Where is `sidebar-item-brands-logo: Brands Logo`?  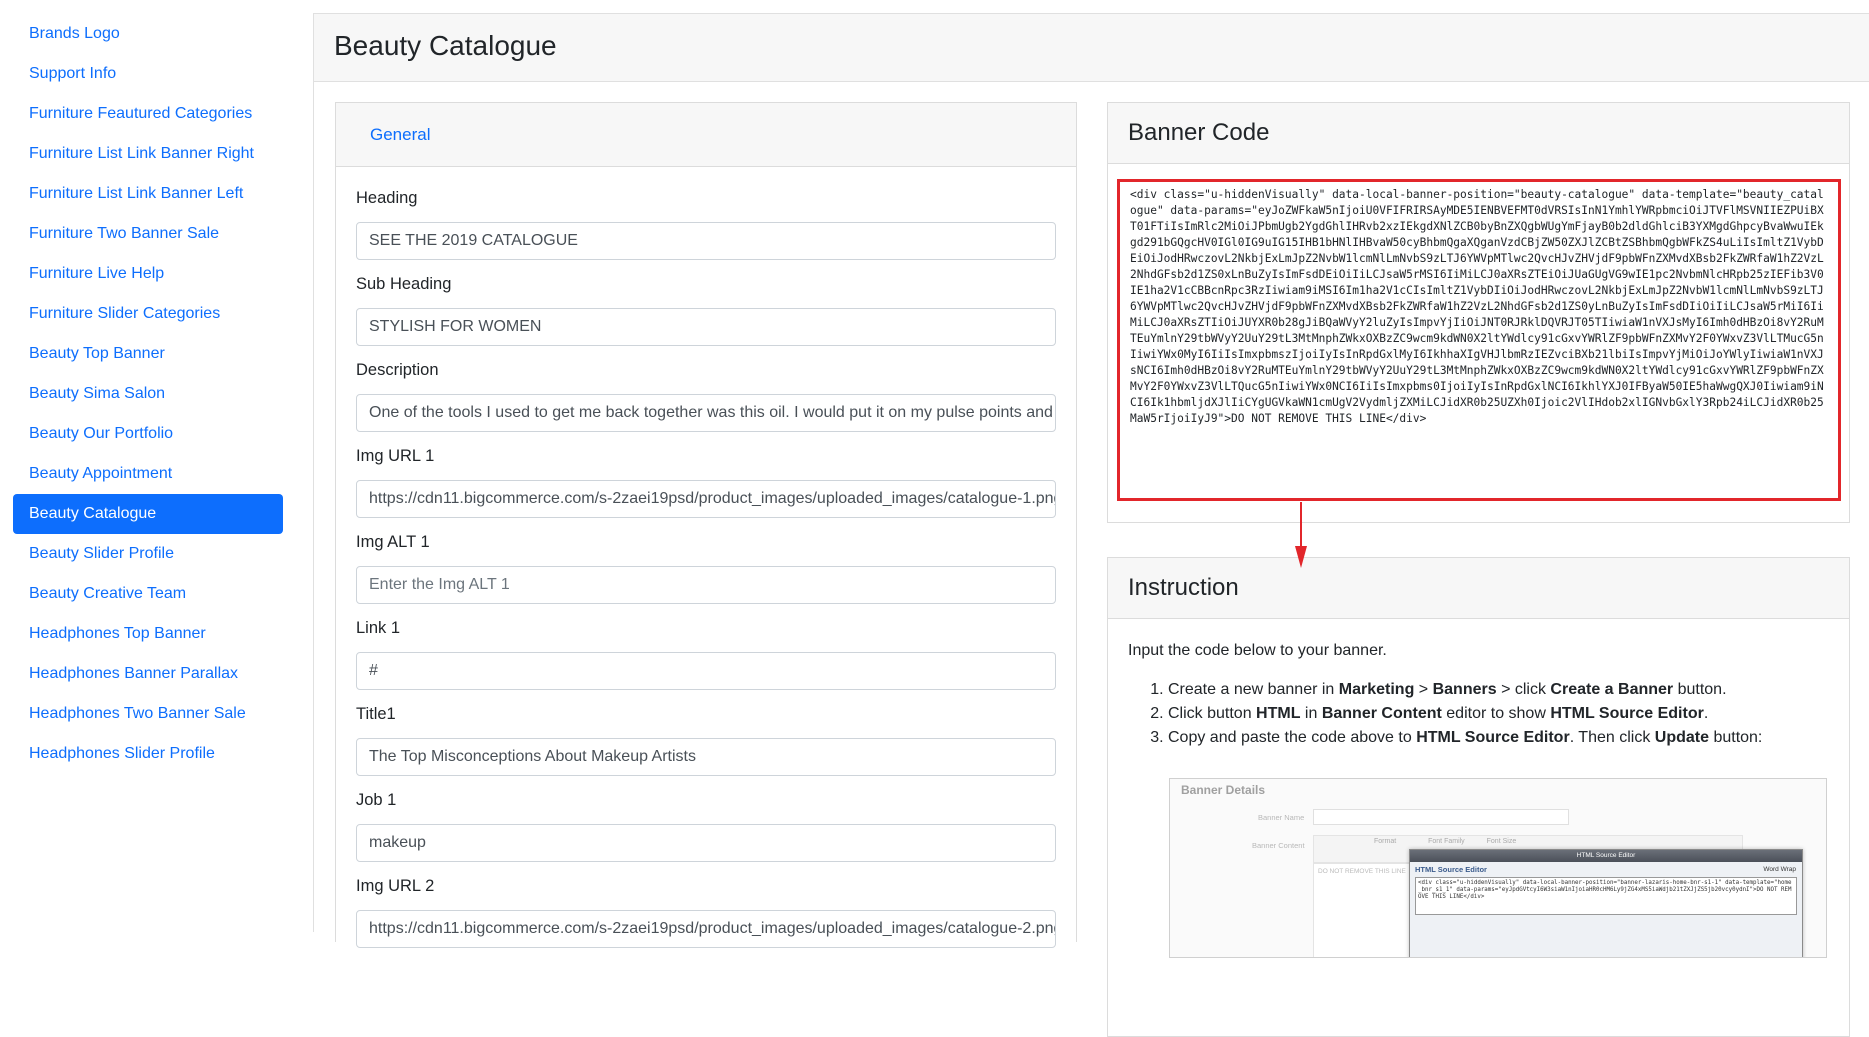
sidebar-item-brands-logo: Brands Logo is located at coordinates (148, 34).